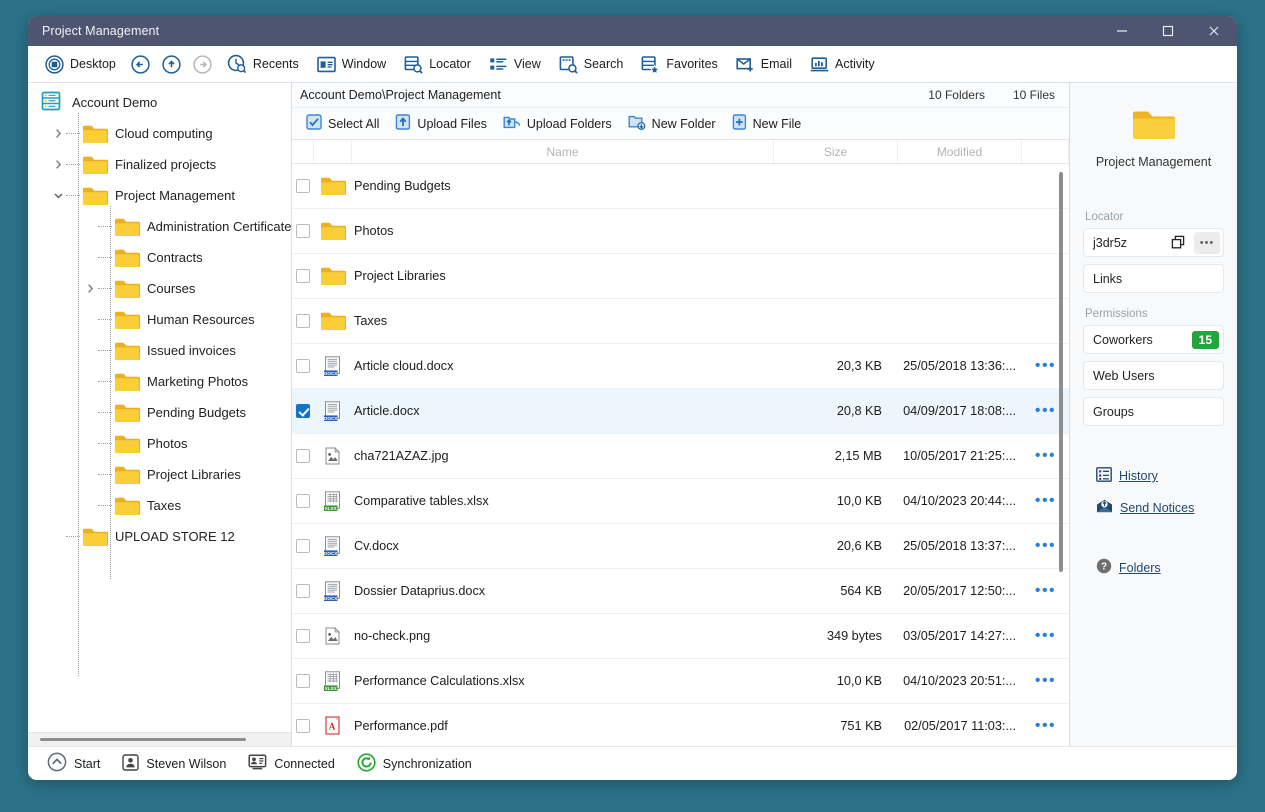  I want to click on table-row: Photos, so click(680, 231).